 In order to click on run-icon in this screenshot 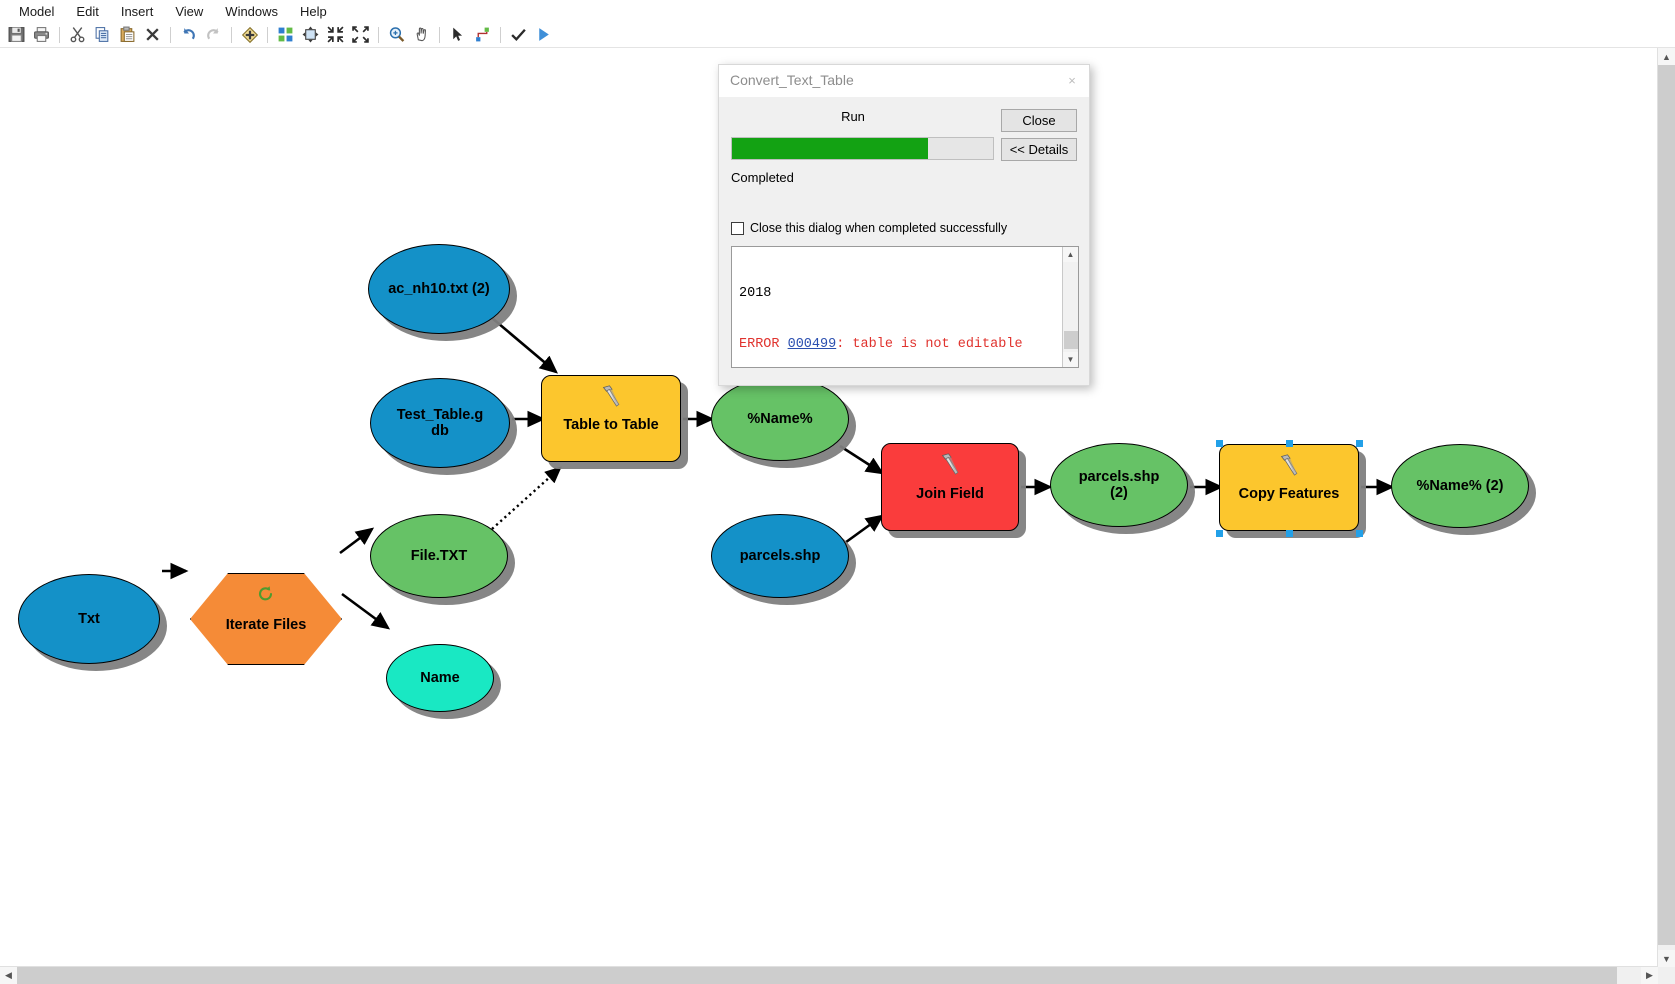, I will do `click(543, 35)`.